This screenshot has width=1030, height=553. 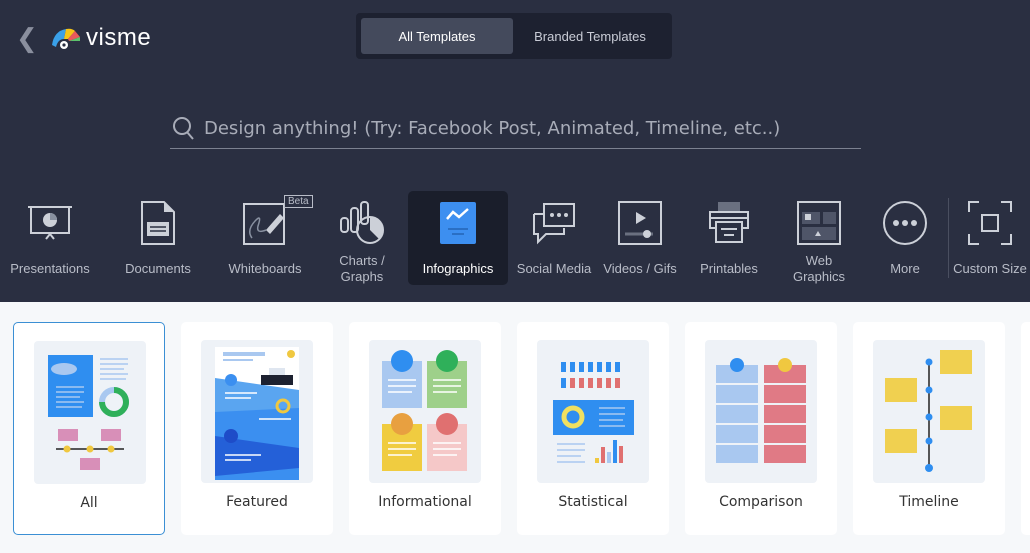 What do you see at coordinates (554, 224) in the screenshot?
I see `chat-bubbles-icon` at bounding box center [554, 224].